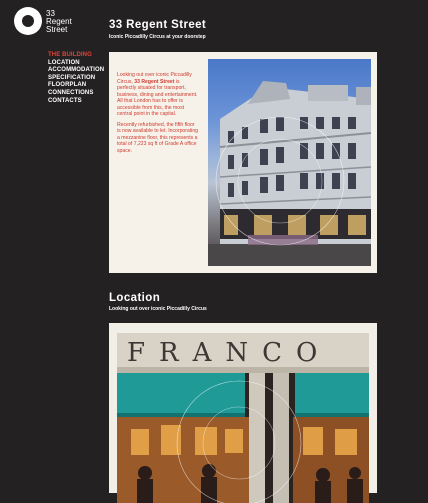 Image resolution: width=428 pixels, height=503 pixels. I want to click on nav-item-the-building: THE BUILDING, so click(76, 56).